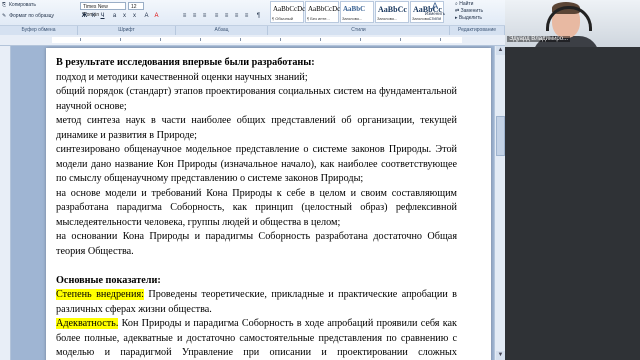 Image resolution: width=640 pixels, height=360 pixels. I want to click on align-center-icon: ≡, so click(226, 16).